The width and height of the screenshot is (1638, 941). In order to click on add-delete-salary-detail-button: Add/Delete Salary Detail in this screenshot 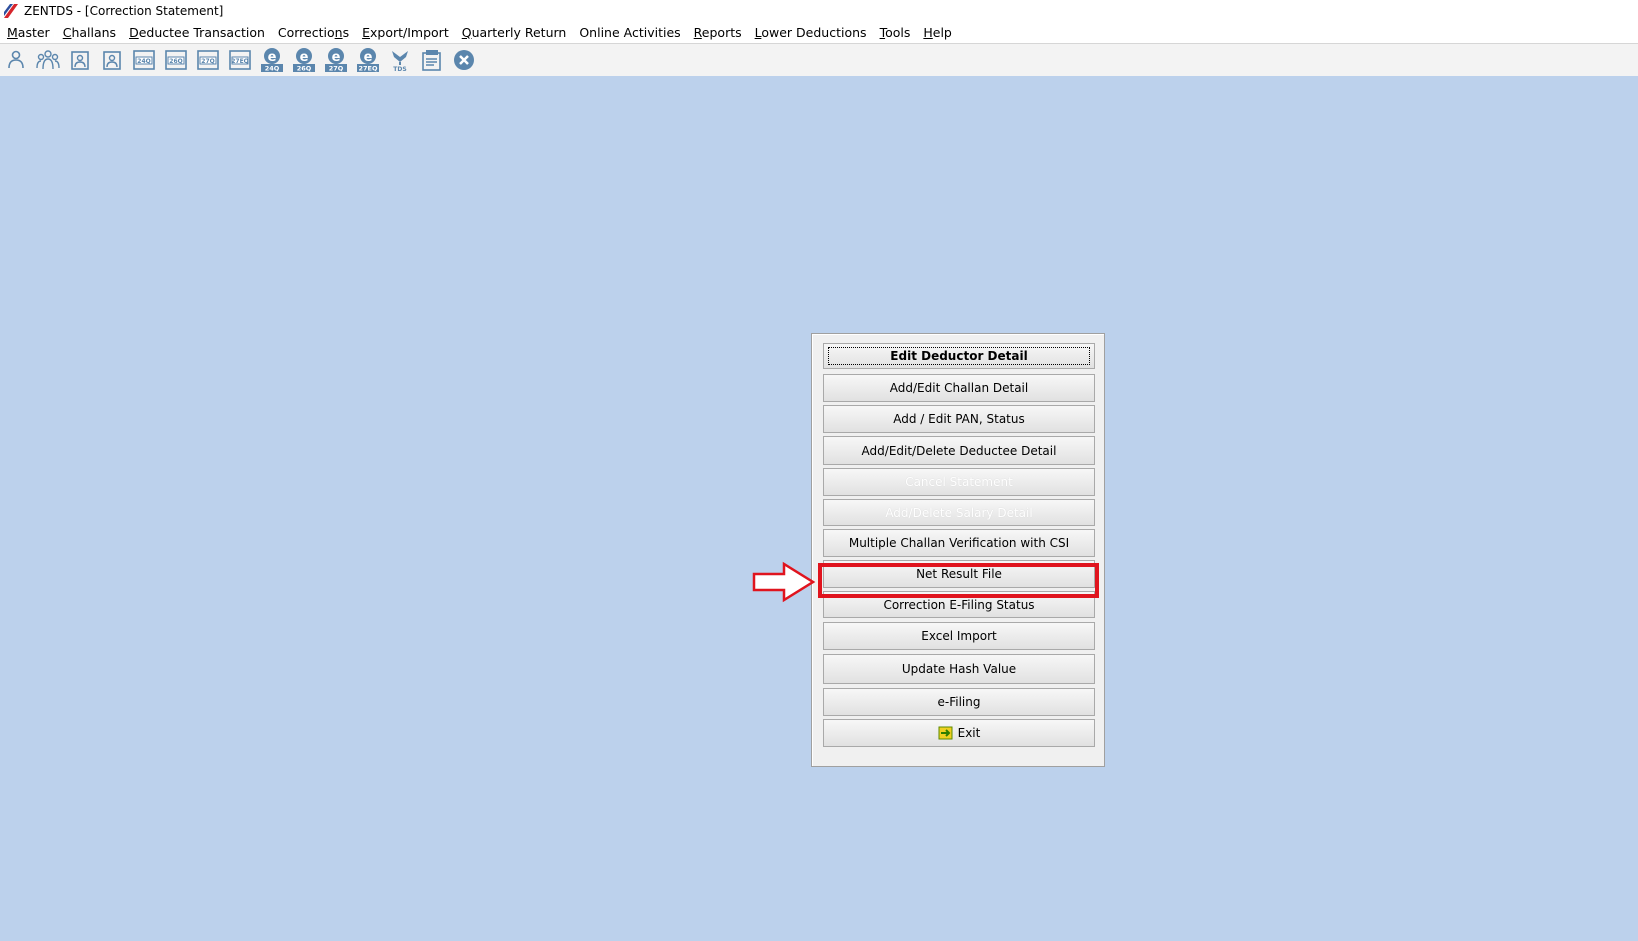, I will do `click(959, 512)`.